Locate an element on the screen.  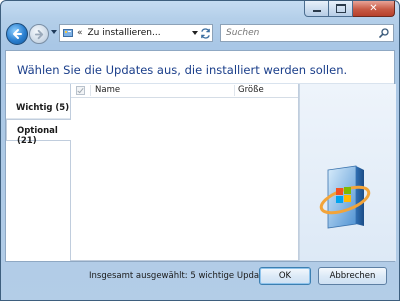
refresh-icon is located at coordinates (205, 33).